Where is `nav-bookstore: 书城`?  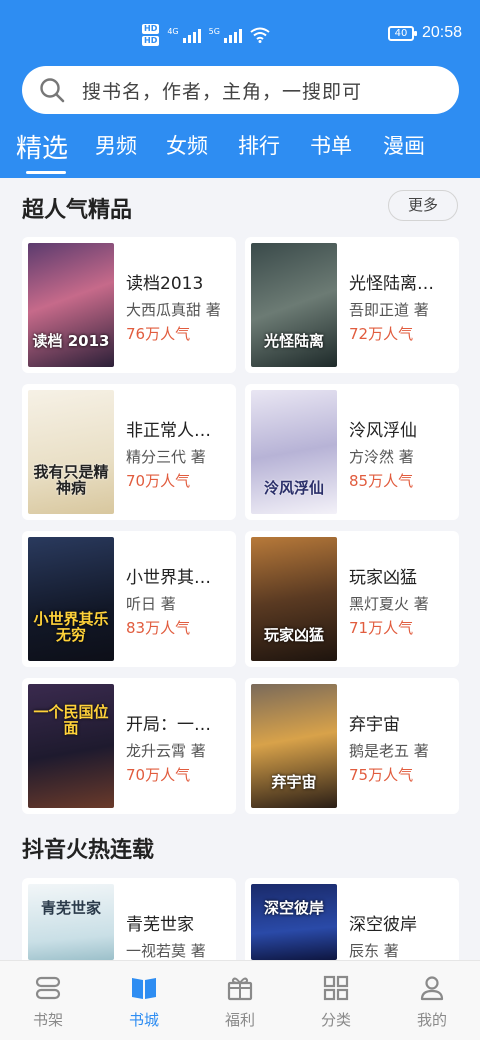 nav-bookstore: 书城 is located at coordinates (144, 1001).